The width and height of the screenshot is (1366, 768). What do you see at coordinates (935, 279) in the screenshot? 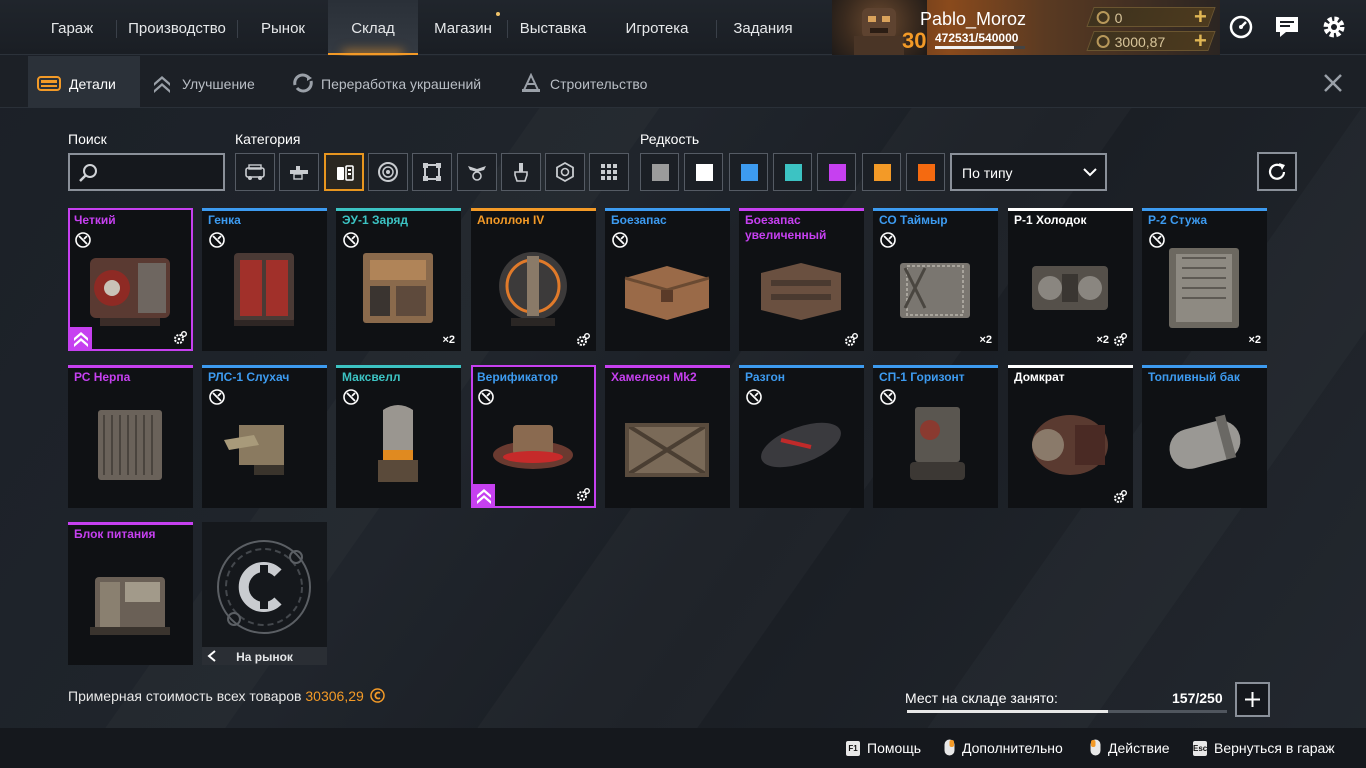
I see `item-card: СО Таймыр ×2` at bounding box center [935, 279].